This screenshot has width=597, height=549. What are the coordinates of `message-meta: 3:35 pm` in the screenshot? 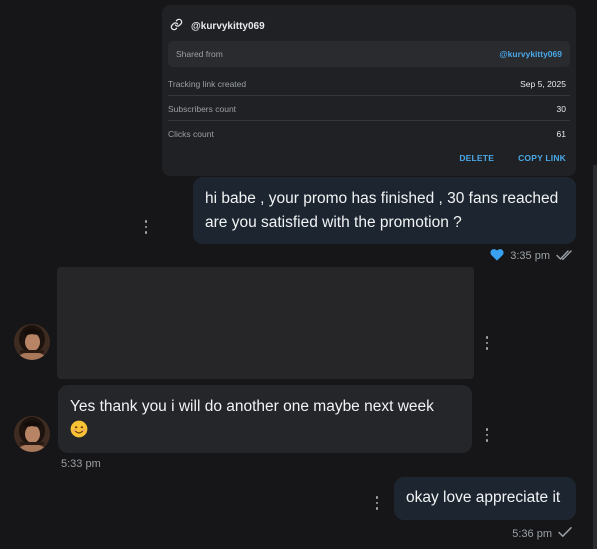 It's located at (532, 256).